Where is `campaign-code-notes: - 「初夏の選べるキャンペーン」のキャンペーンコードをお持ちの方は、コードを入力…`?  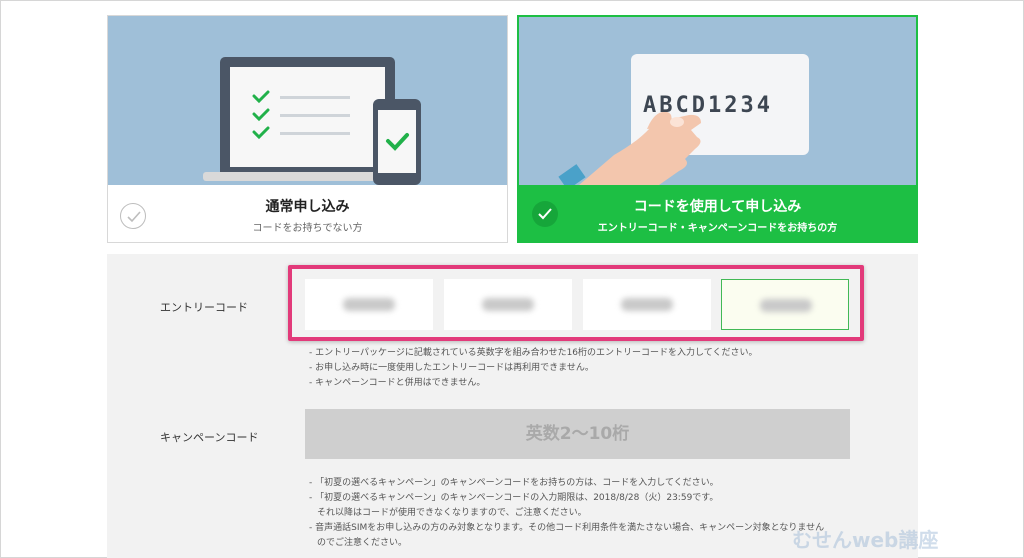 campaign-code-notes: - 「初夏の選べるキャンペーン」のキャンペーンコードをお持ちの方は、コードを入力… is located at coordinates (566, 513).